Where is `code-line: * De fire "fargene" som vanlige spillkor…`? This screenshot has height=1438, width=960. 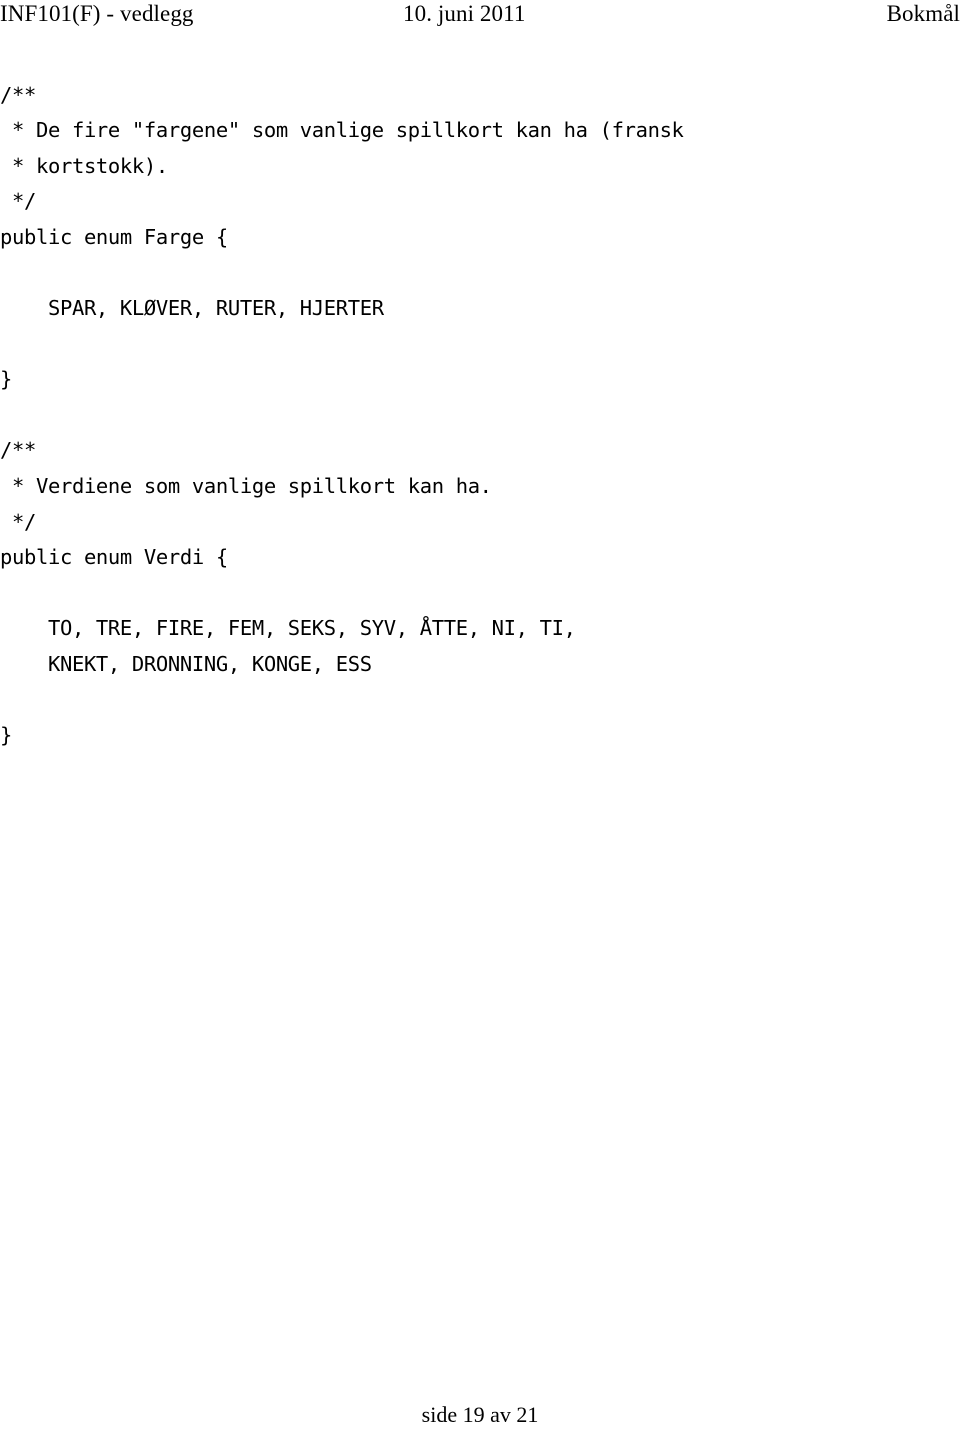
code-line: * De fire "fargene" som vanlige spillkor… is located at coordinates (342, 130).